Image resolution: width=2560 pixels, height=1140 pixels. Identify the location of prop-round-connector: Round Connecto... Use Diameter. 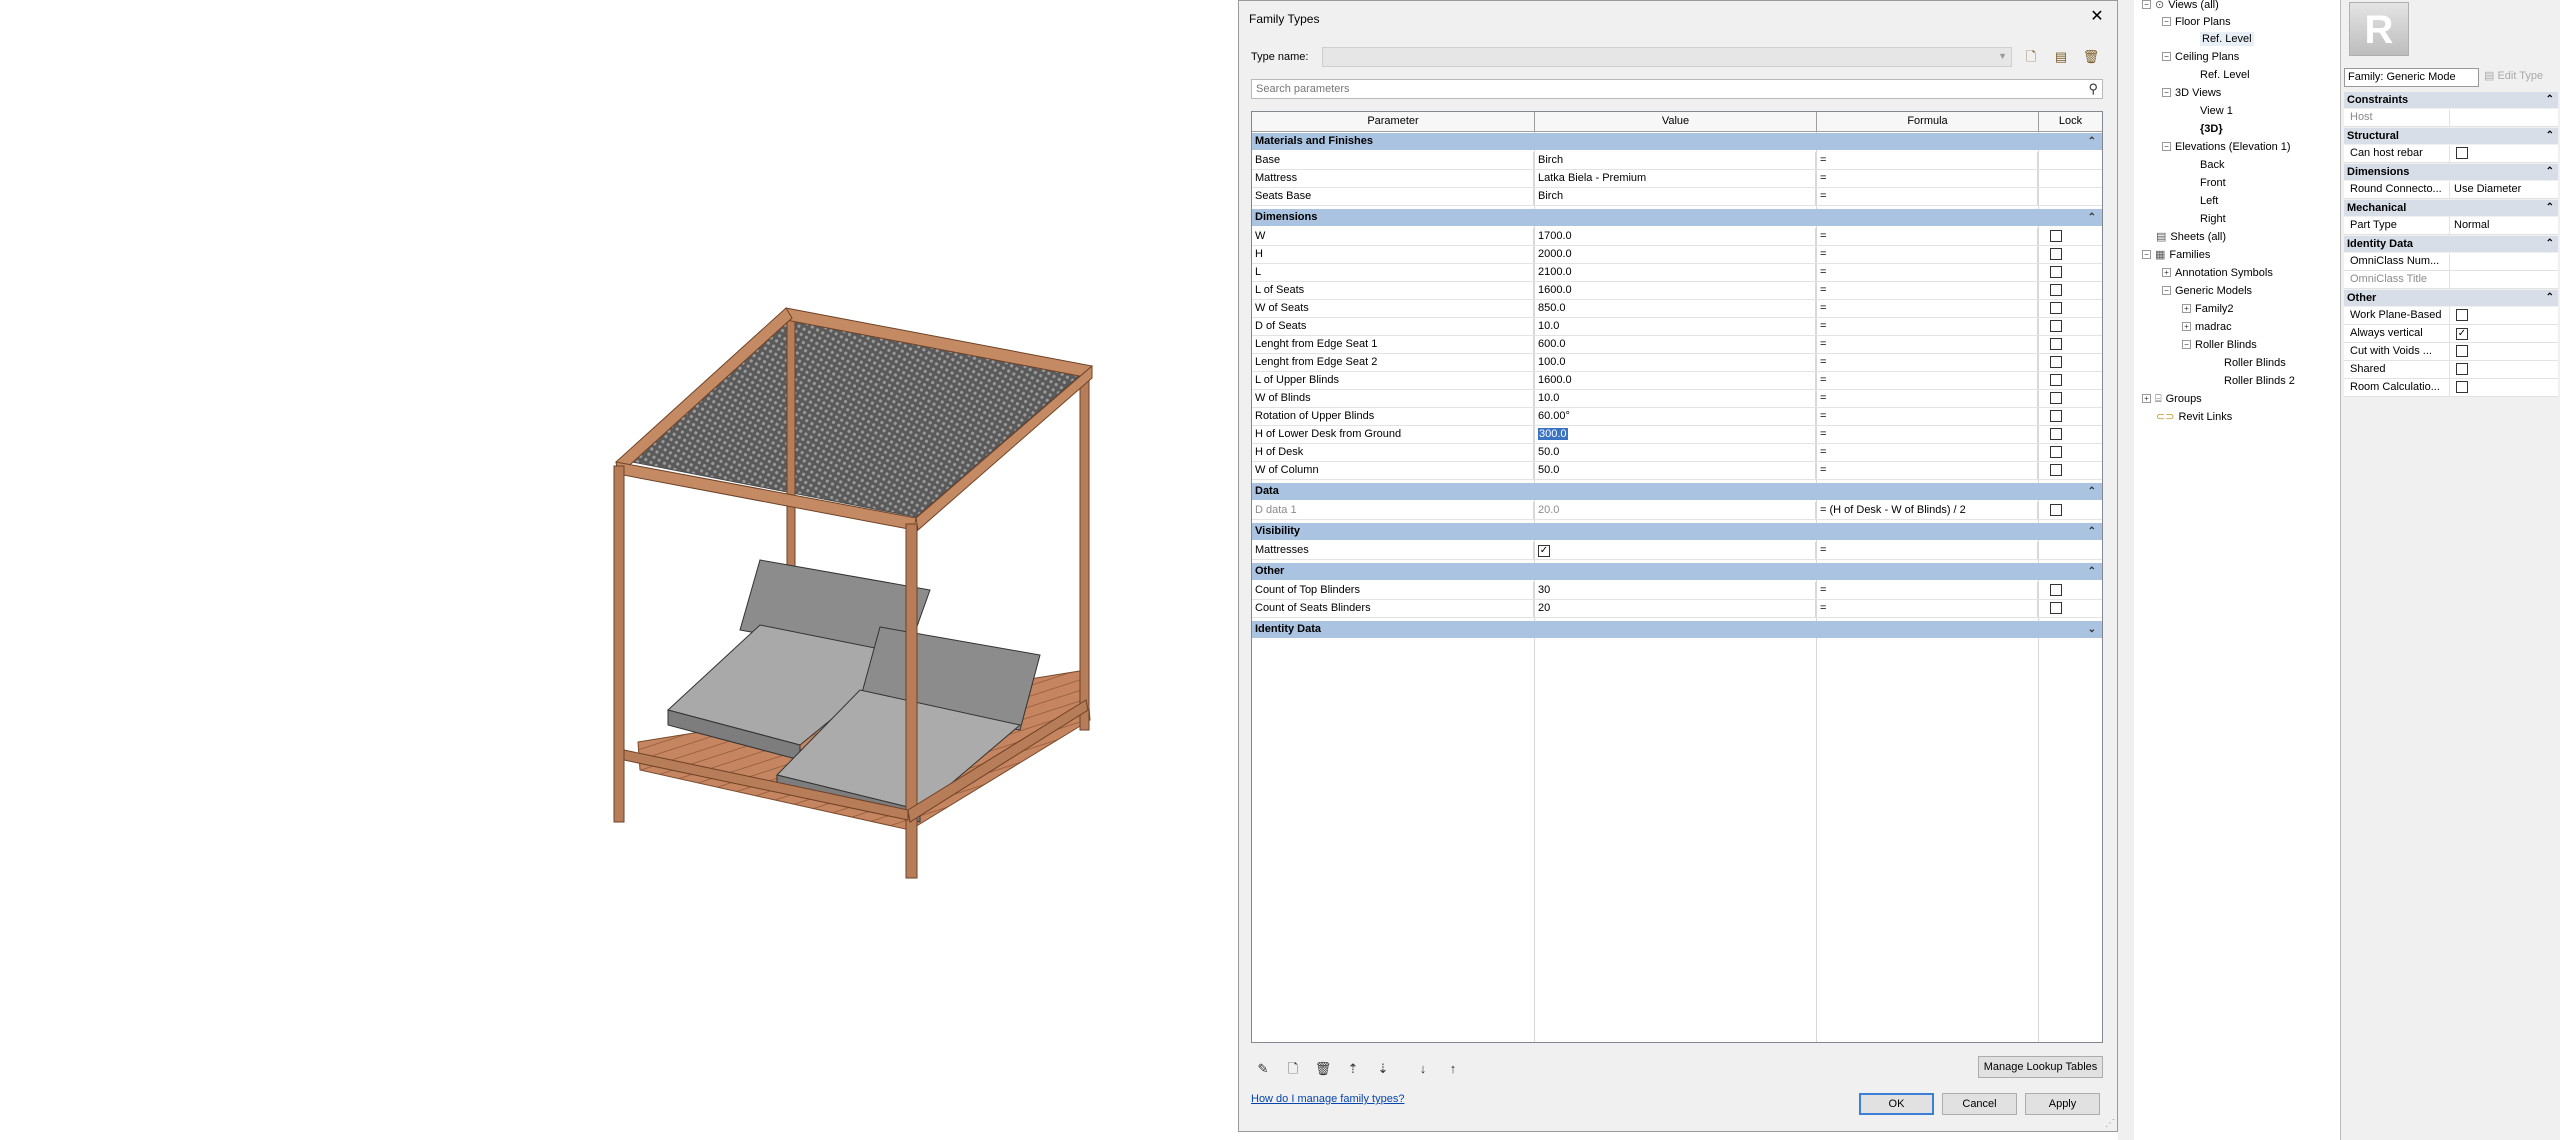
(2451, 190).